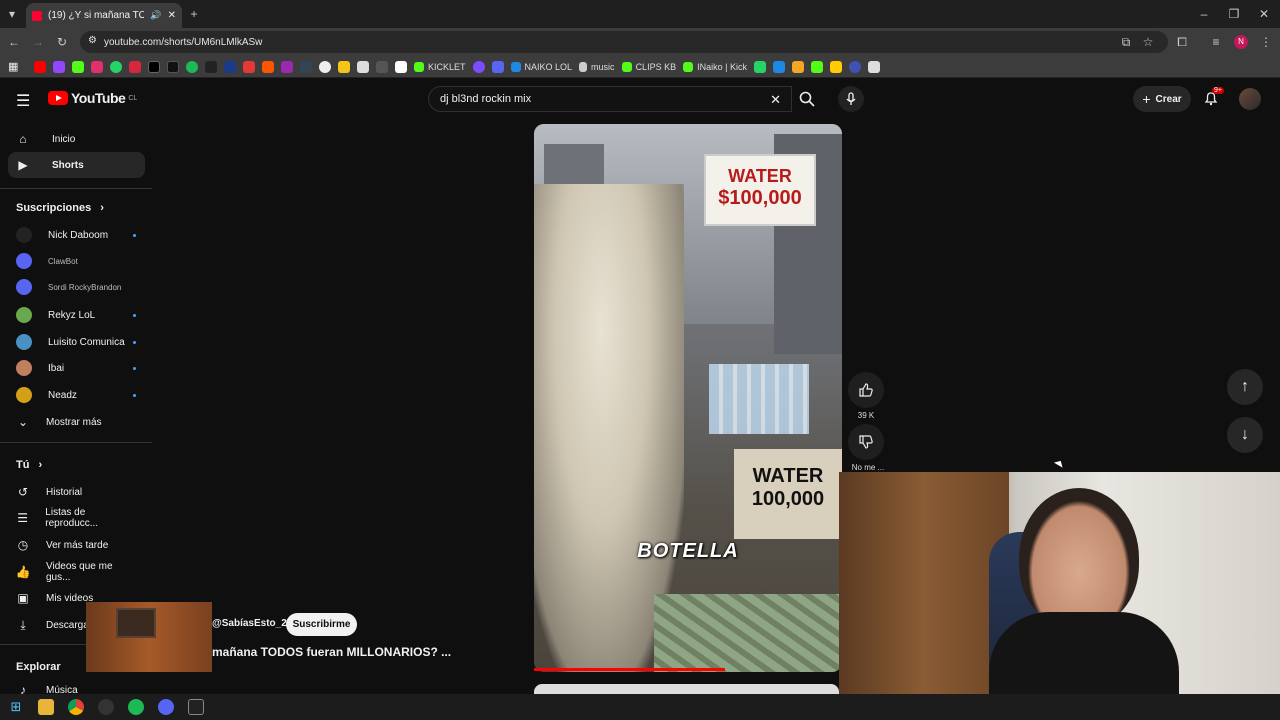 Image resolution: width=1280 pixels, height=720 pixels. Describe the element at coordinates (23, 518) in the screenshot. I see `playlist-icon: ☰` at that location.